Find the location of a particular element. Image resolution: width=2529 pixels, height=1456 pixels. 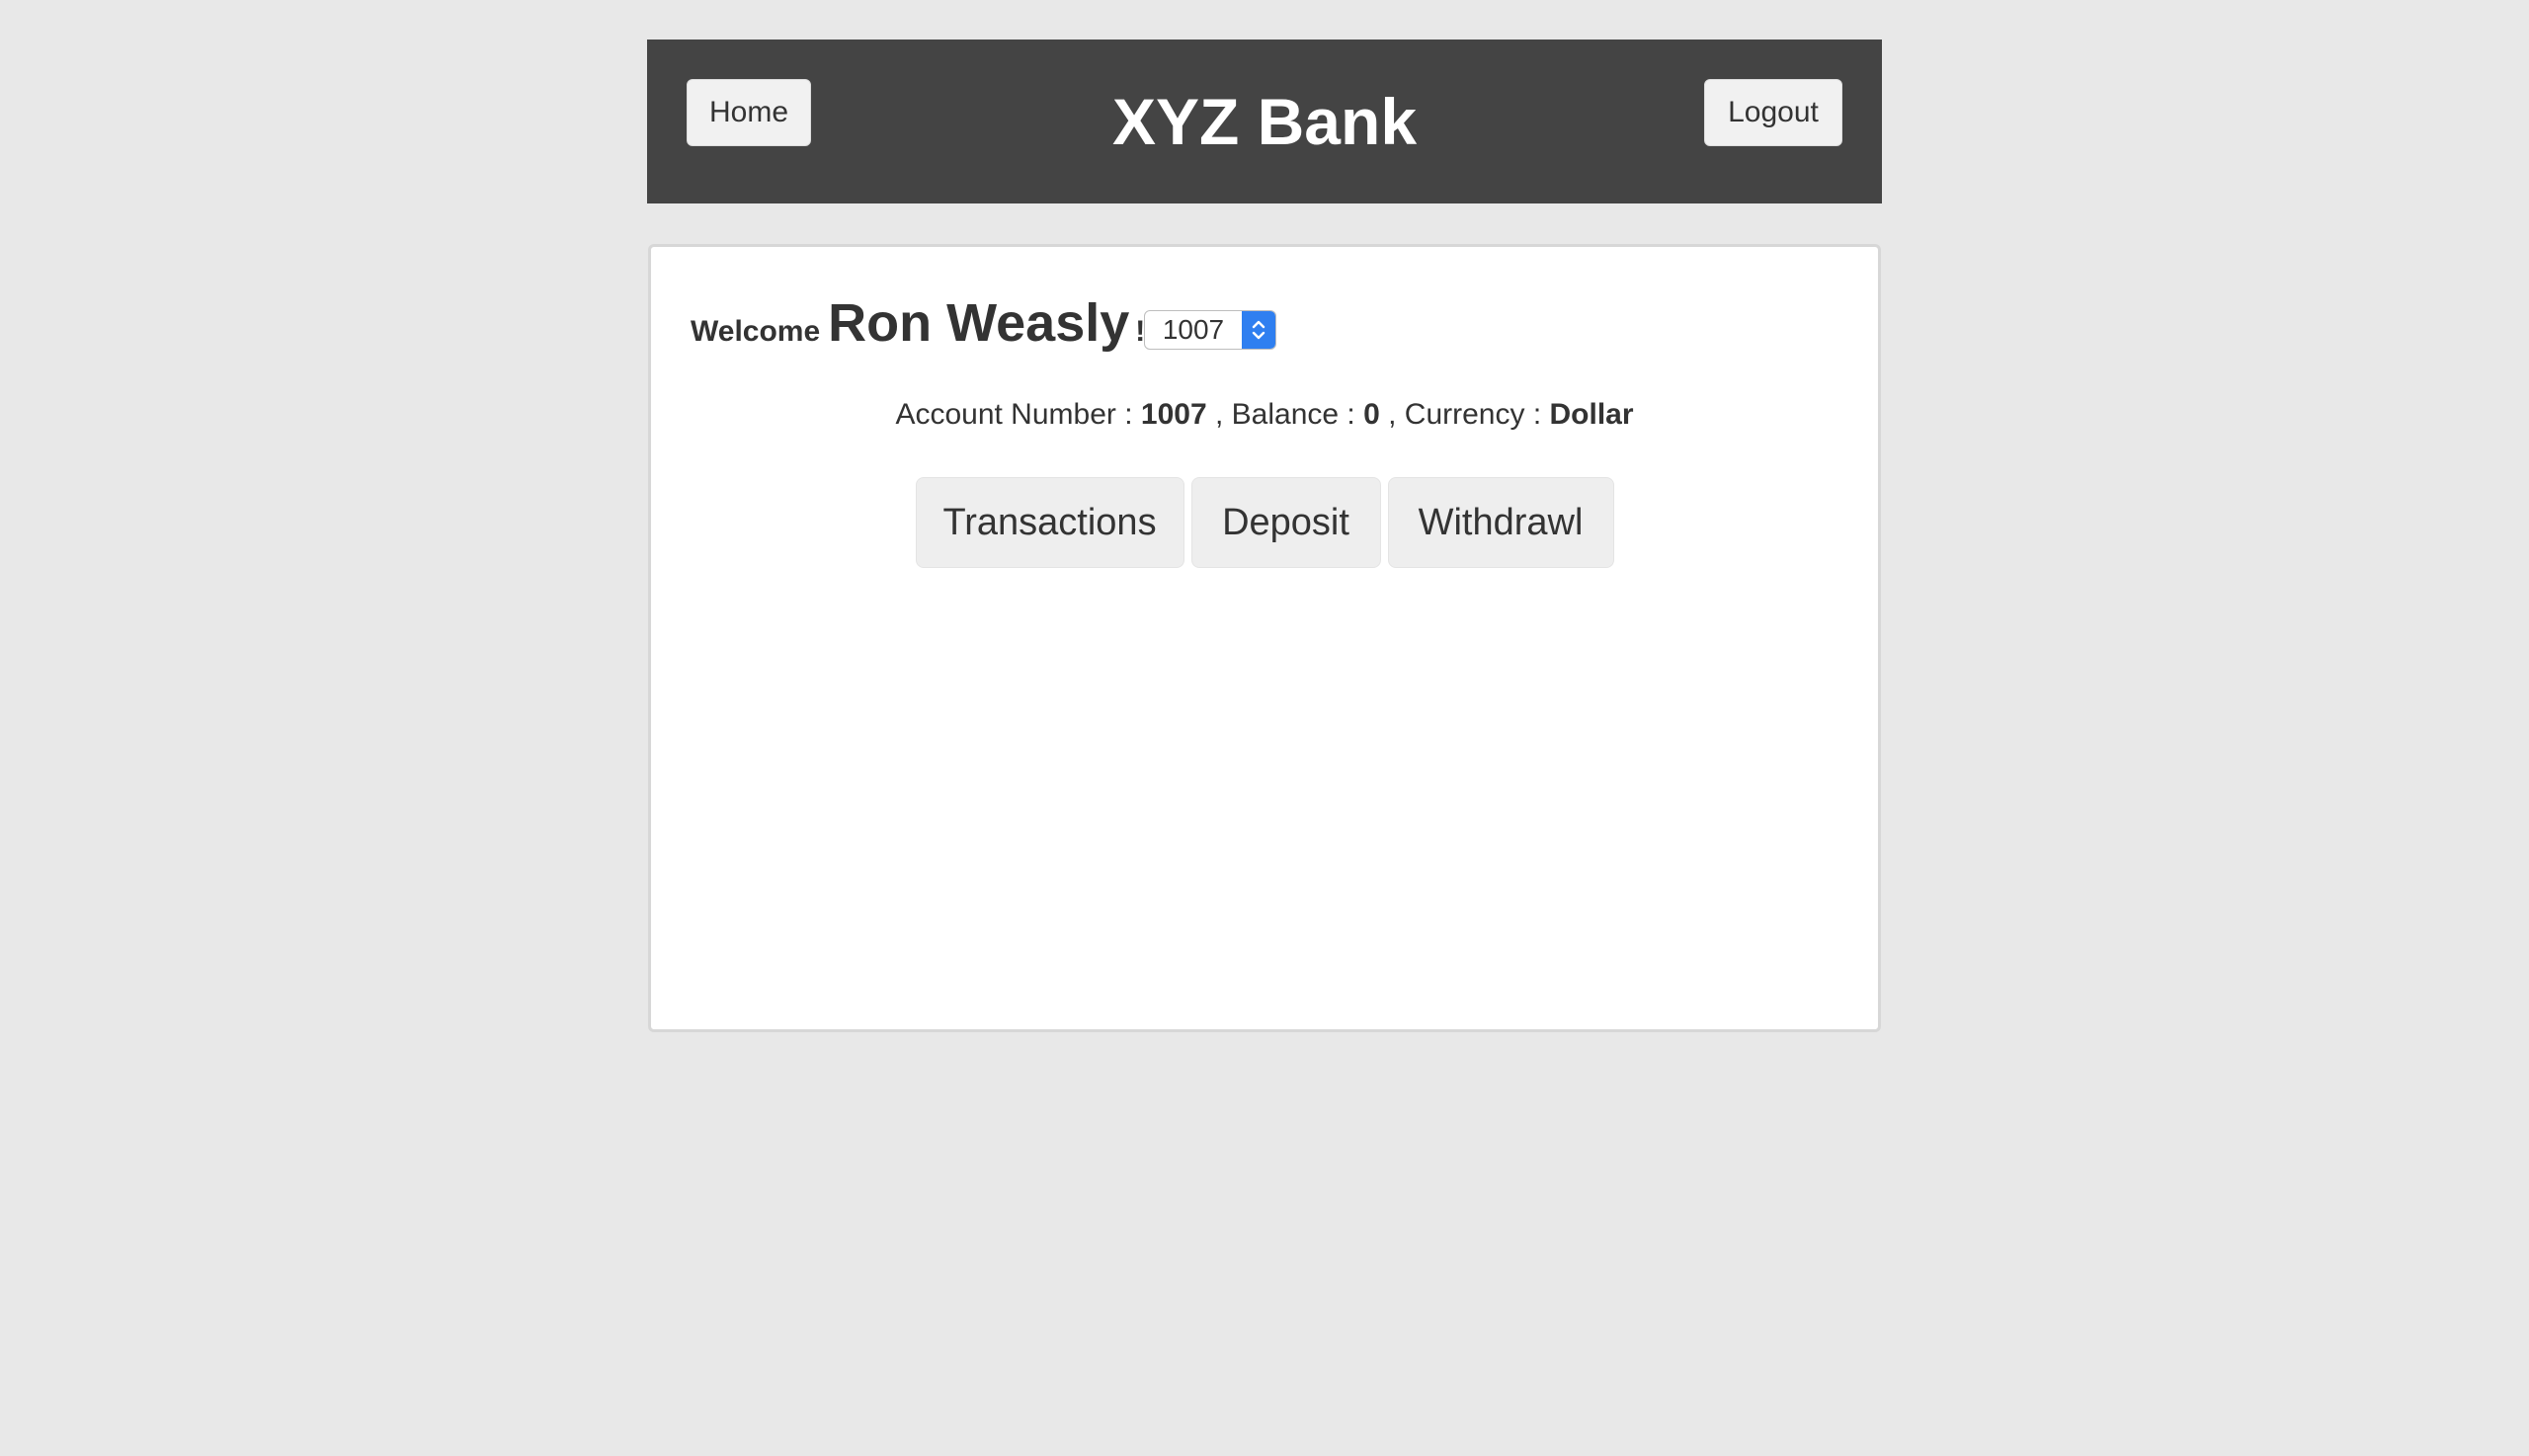

account-select: 1007 is located at coordinates (1210, 330).